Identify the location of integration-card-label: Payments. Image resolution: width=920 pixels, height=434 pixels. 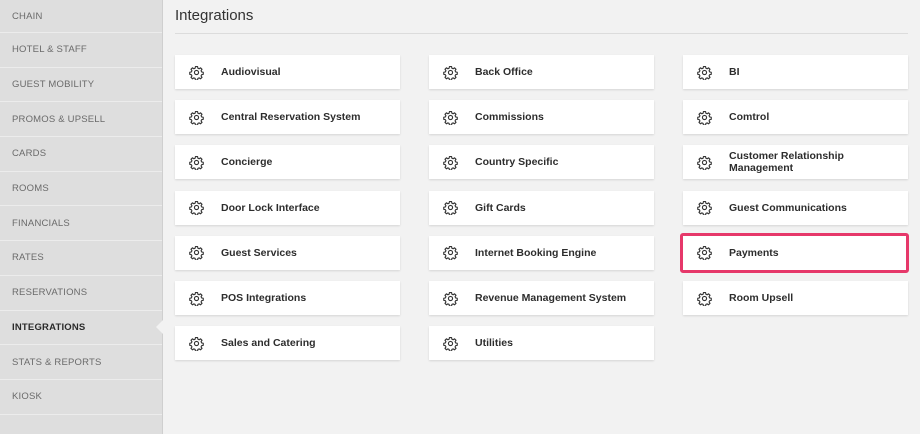
(754, 252).